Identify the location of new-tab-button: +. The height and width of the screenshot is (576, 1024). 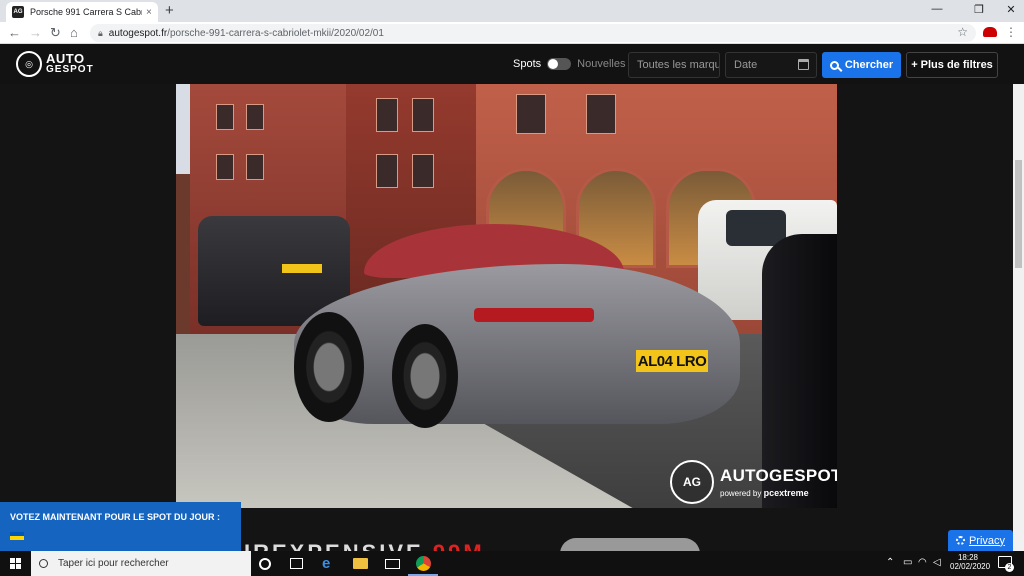
(169, 11).